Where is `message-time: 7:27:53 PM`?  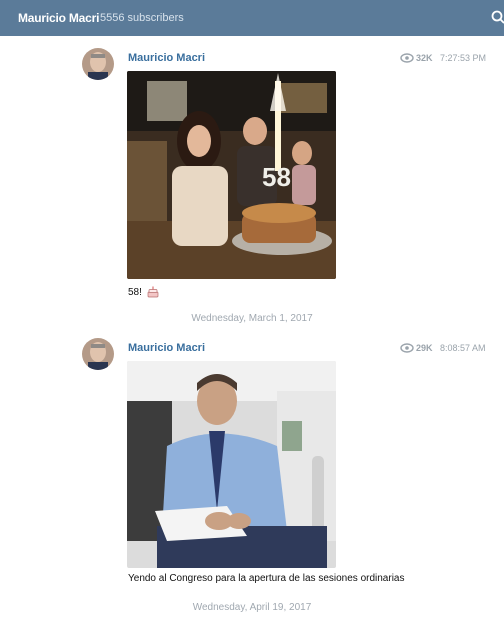
message-time: 7:27:53 PM is located at coordinates (463, 58).